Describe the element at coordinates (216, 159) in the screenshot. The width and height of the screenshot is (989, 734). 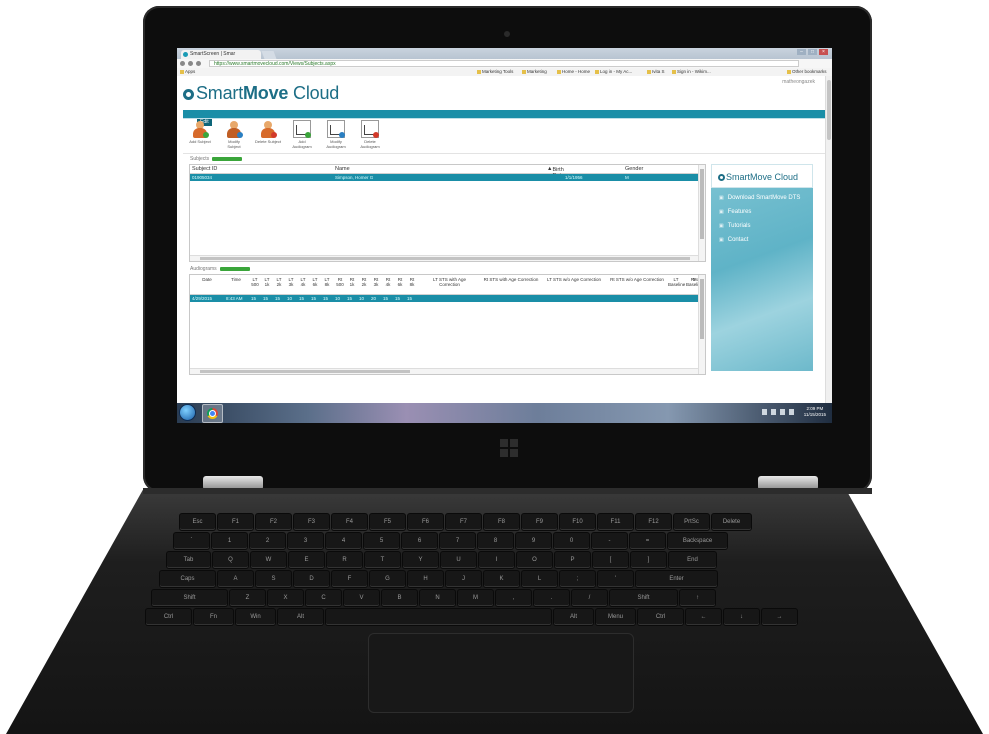
I see `subjects-section-title: Subjects` at that location.